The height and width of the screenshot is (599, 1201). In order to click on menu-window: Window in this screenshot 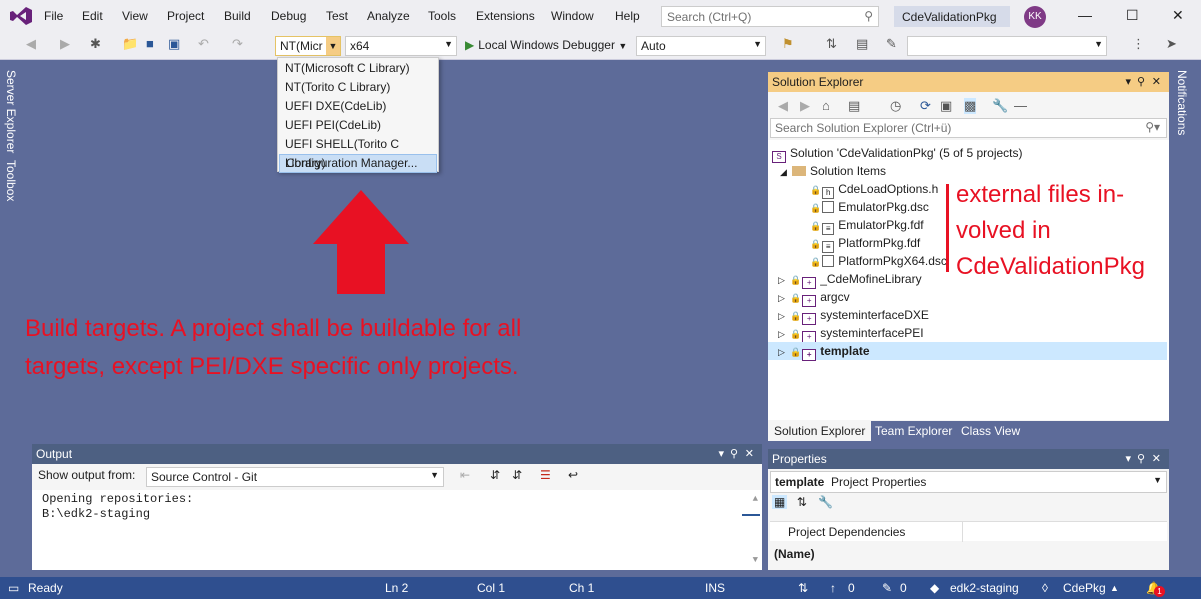, I will do `click(572, 16)`.